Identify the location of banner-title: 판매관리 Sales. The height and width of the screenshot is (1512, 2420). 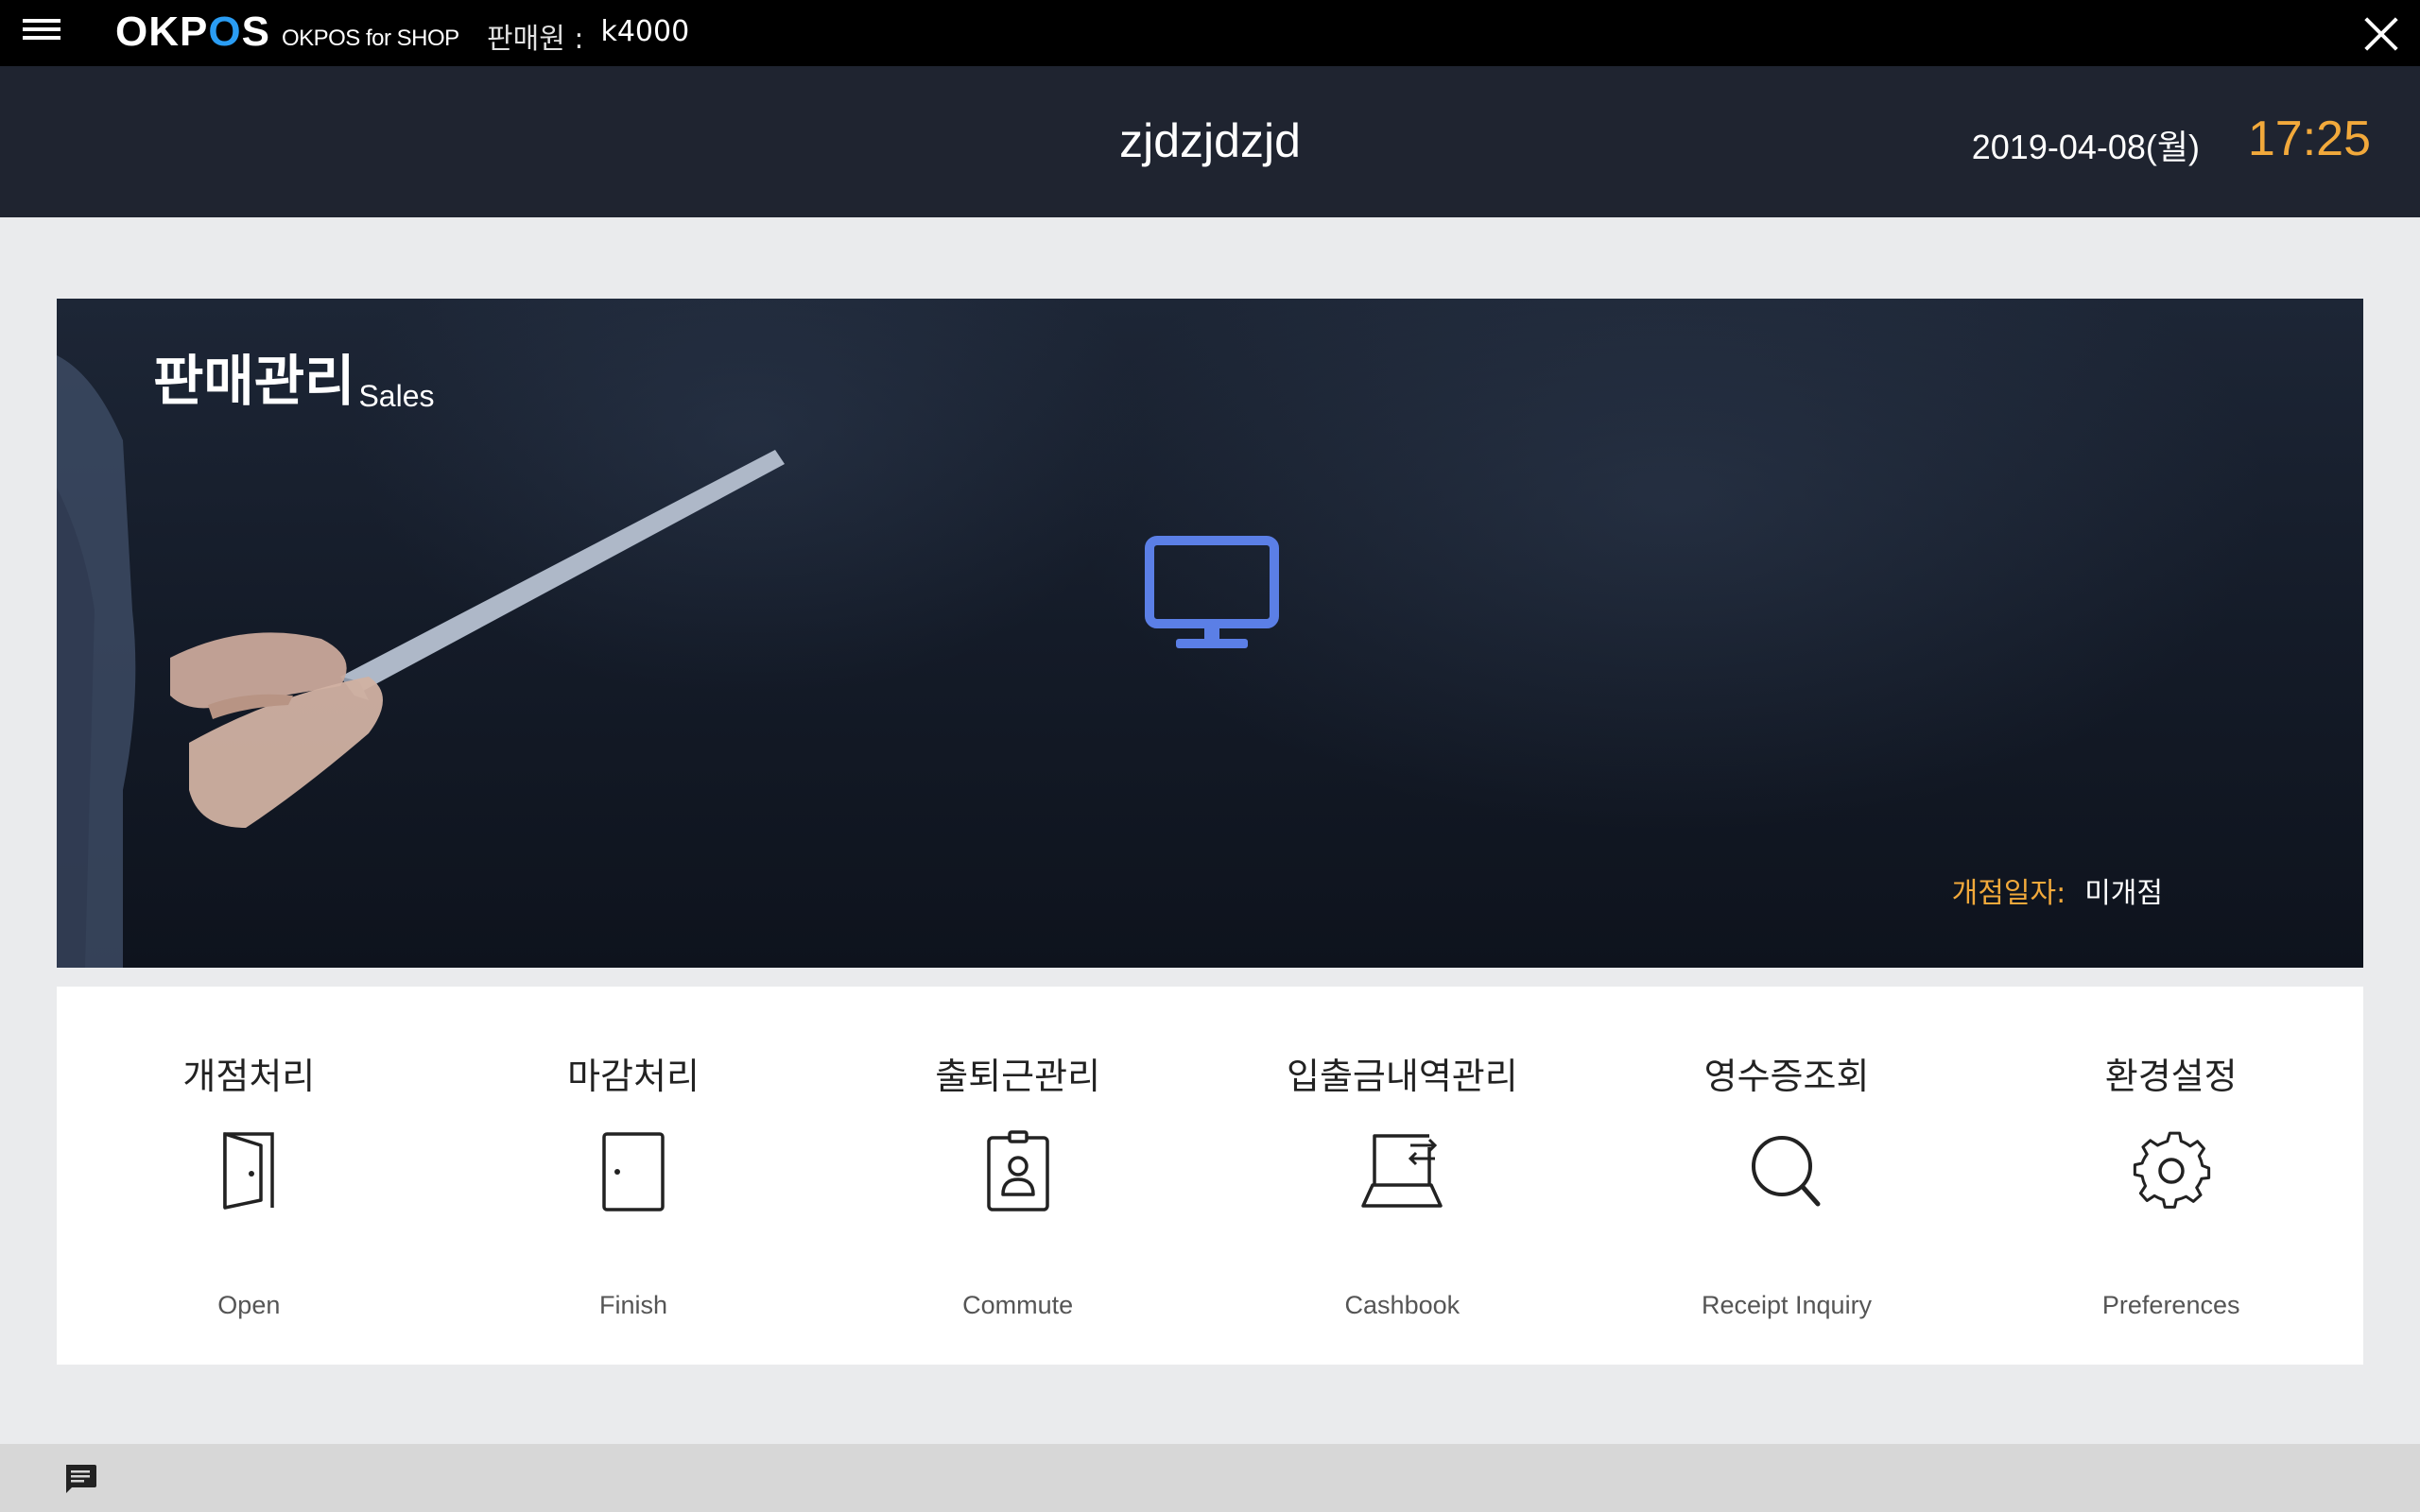
(294, 376).